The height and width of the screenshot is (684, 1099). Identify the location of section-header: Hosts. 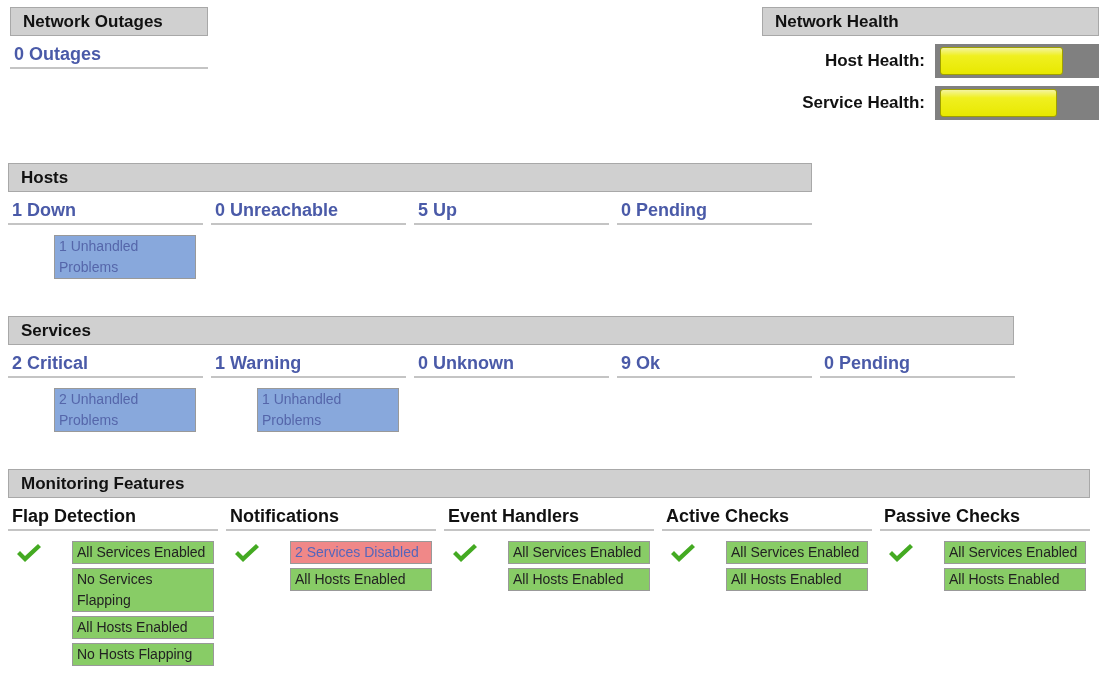
(410, 177).